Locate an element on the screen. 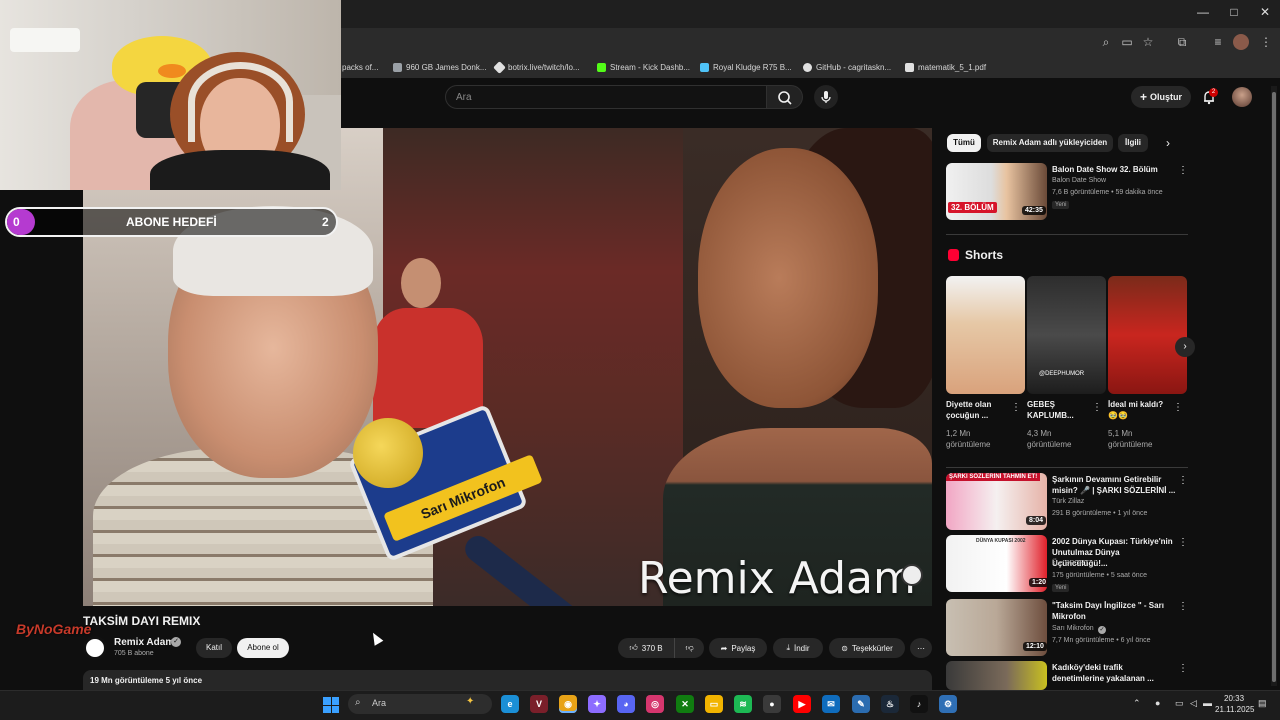  scrollbar-thumb is located at coordinates (1274, 387).